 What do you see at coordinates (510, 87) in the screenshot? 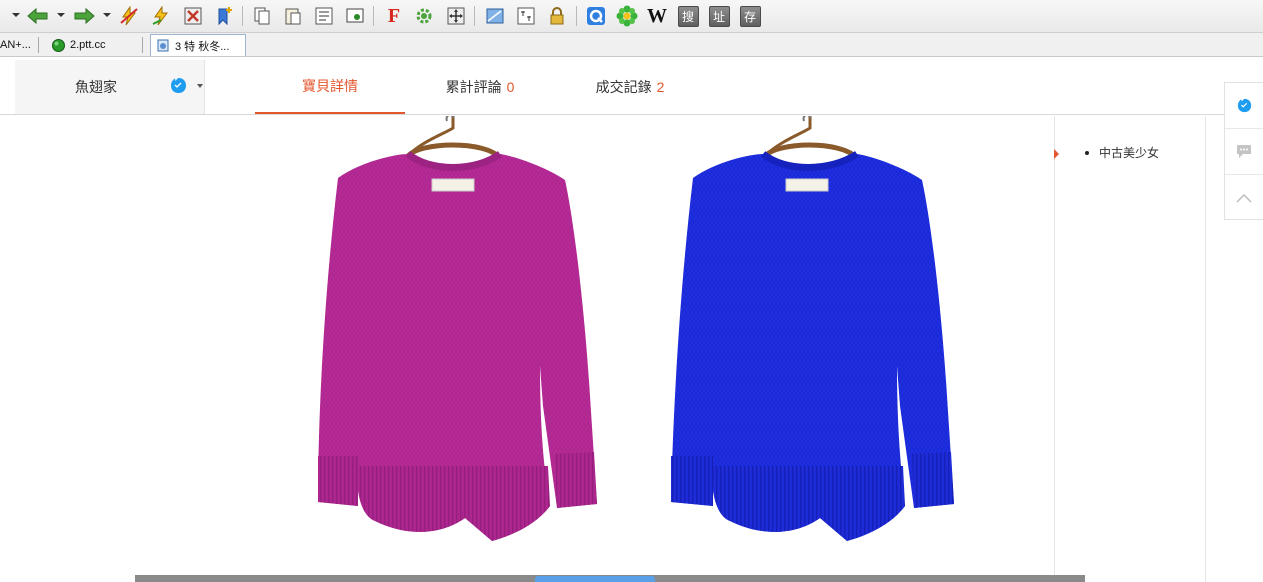
I see `reviews-count: 0` at bounding box center [510, 87].